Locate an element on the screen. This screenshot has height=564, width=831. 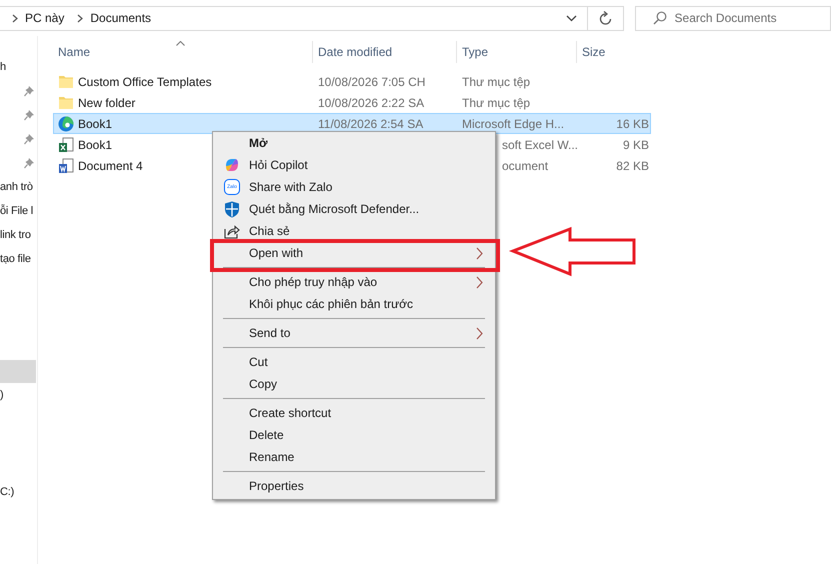
sidebar-item: ) is located at coordinates (2, 395).